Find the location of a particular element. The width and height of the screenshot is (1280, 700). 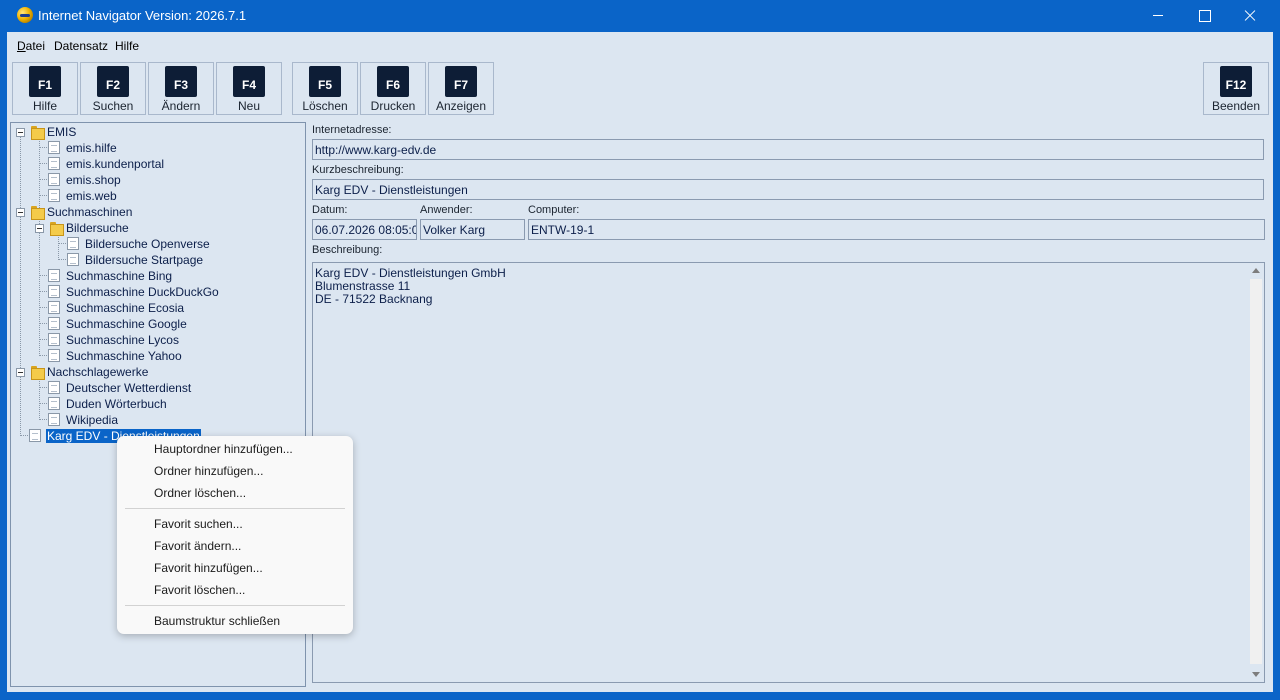

minimize-button is located at coordinates (1158, 16).